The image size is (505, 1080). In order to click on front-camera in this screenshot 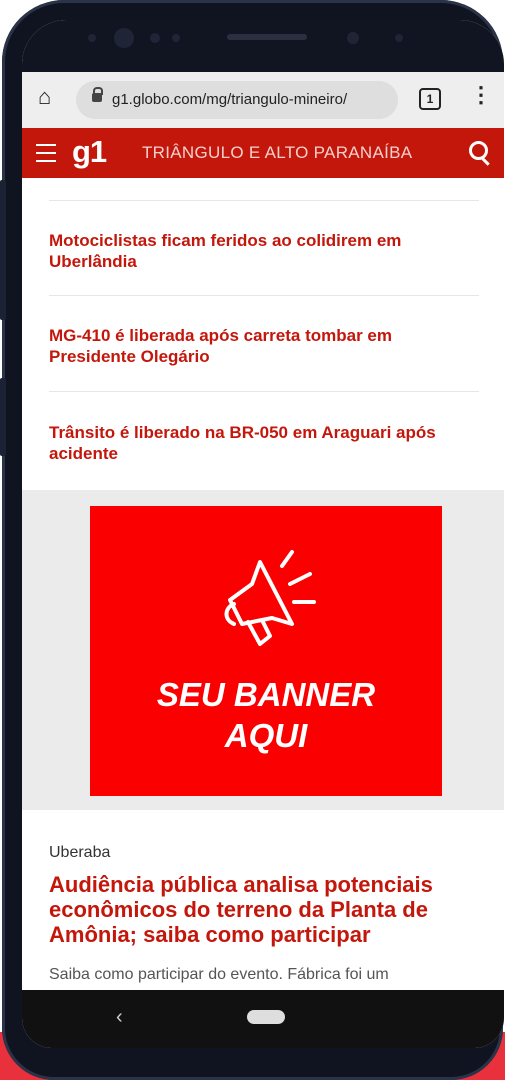, I will do `click(124, 38)`.